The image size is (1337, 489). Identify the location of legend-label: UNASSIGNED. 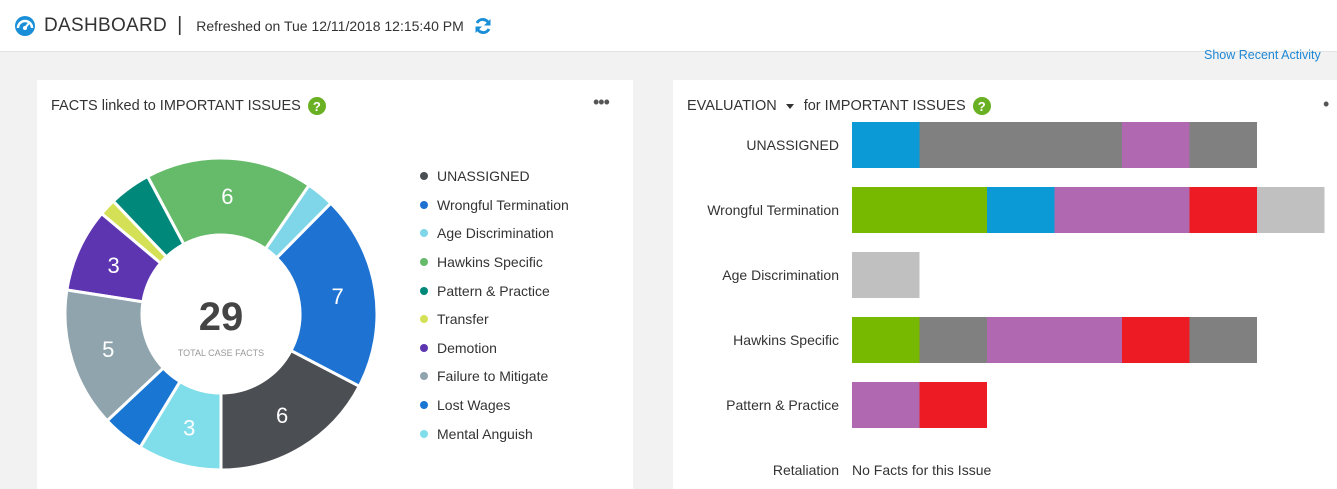
(483, 176).